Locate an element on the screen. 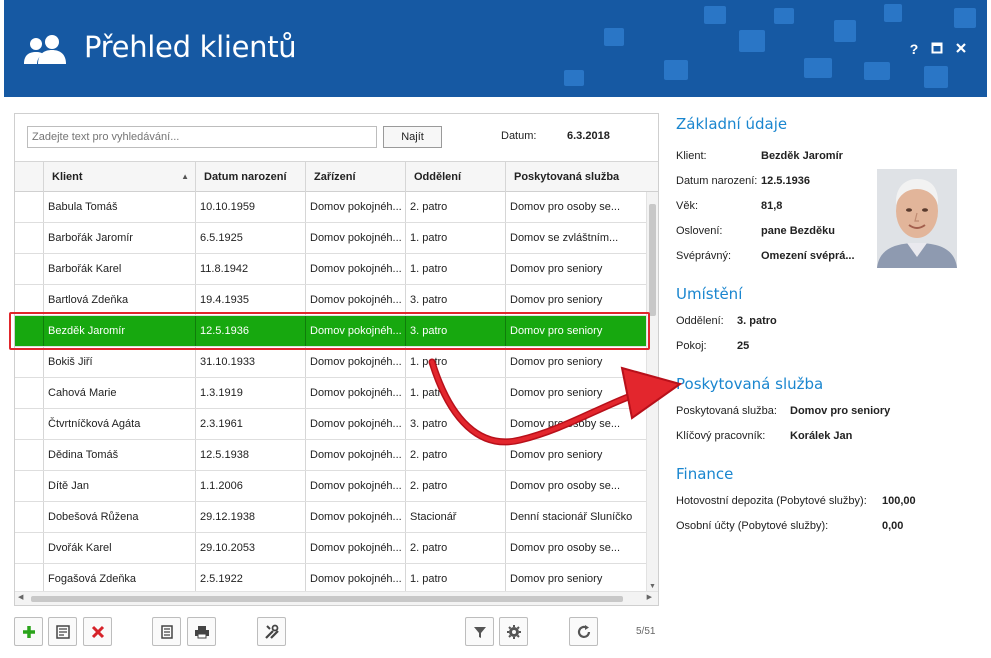  competence-label: Svéprávný: is located at coordinates (704, 256).